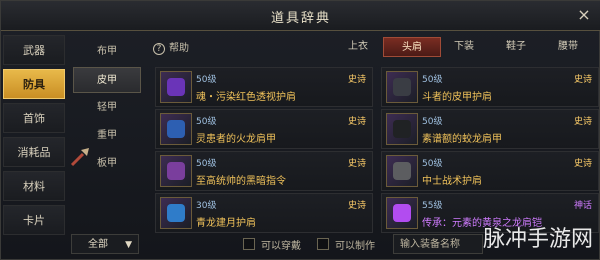 The width and height of the screenshot is (600, 260). I want to click on item-card: 50级 史诗 灵患者的火龙肩甲, so click(264, 129).